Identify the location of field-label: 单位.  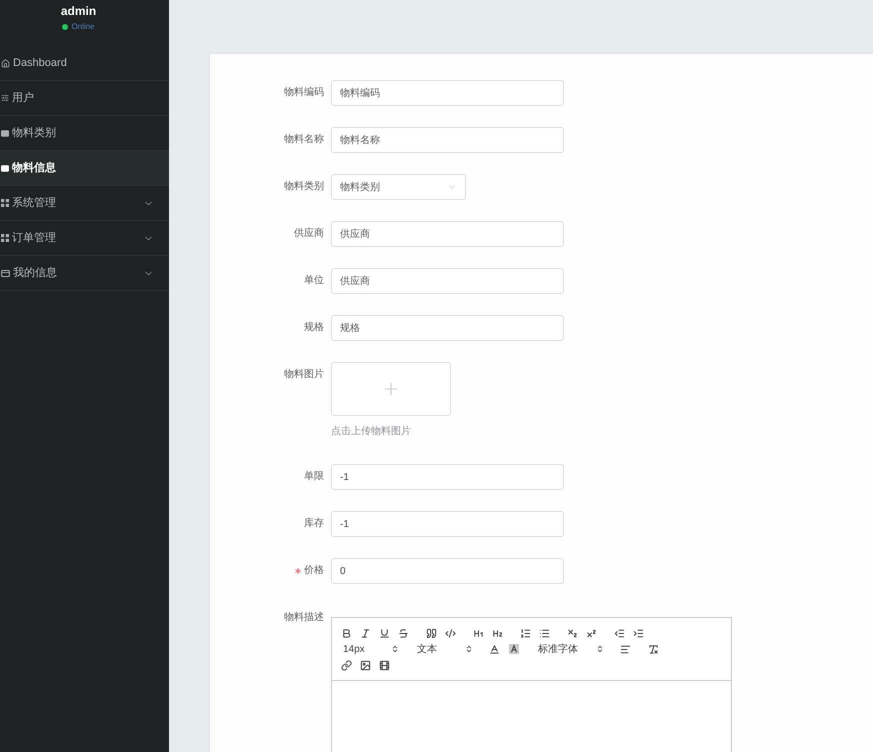
(314, 281).